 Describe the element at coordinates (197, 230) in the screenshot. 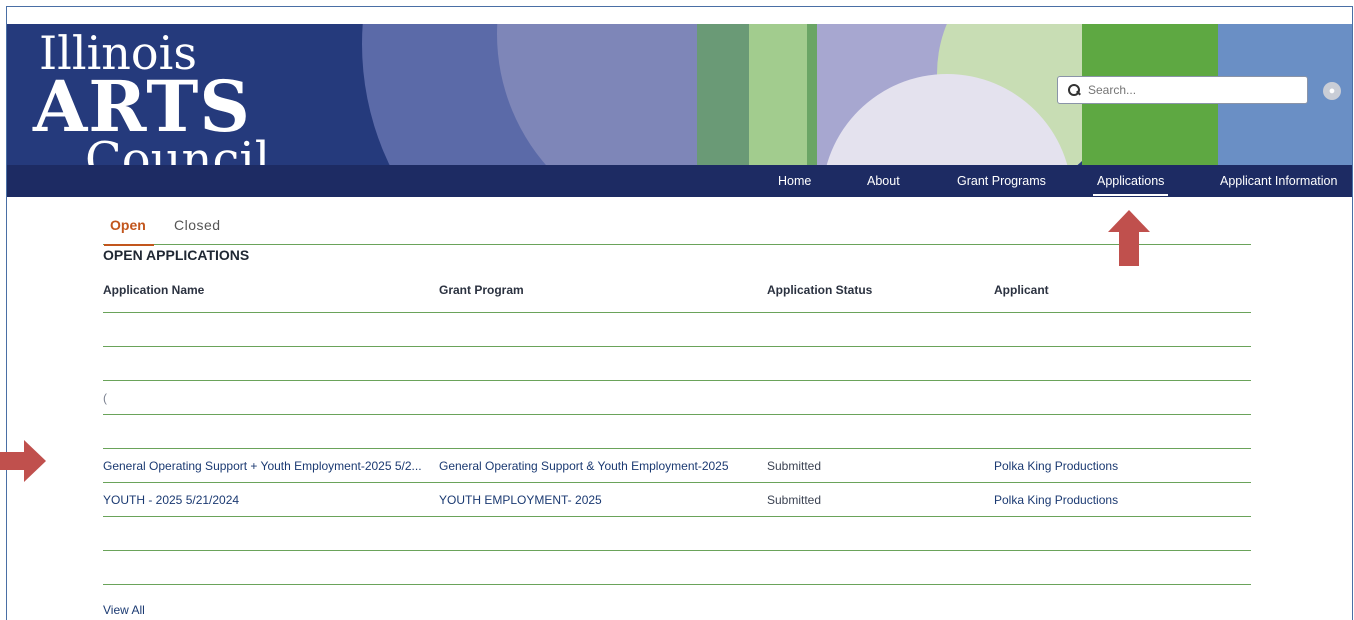

I see `tab-closed: Closed` at that location.